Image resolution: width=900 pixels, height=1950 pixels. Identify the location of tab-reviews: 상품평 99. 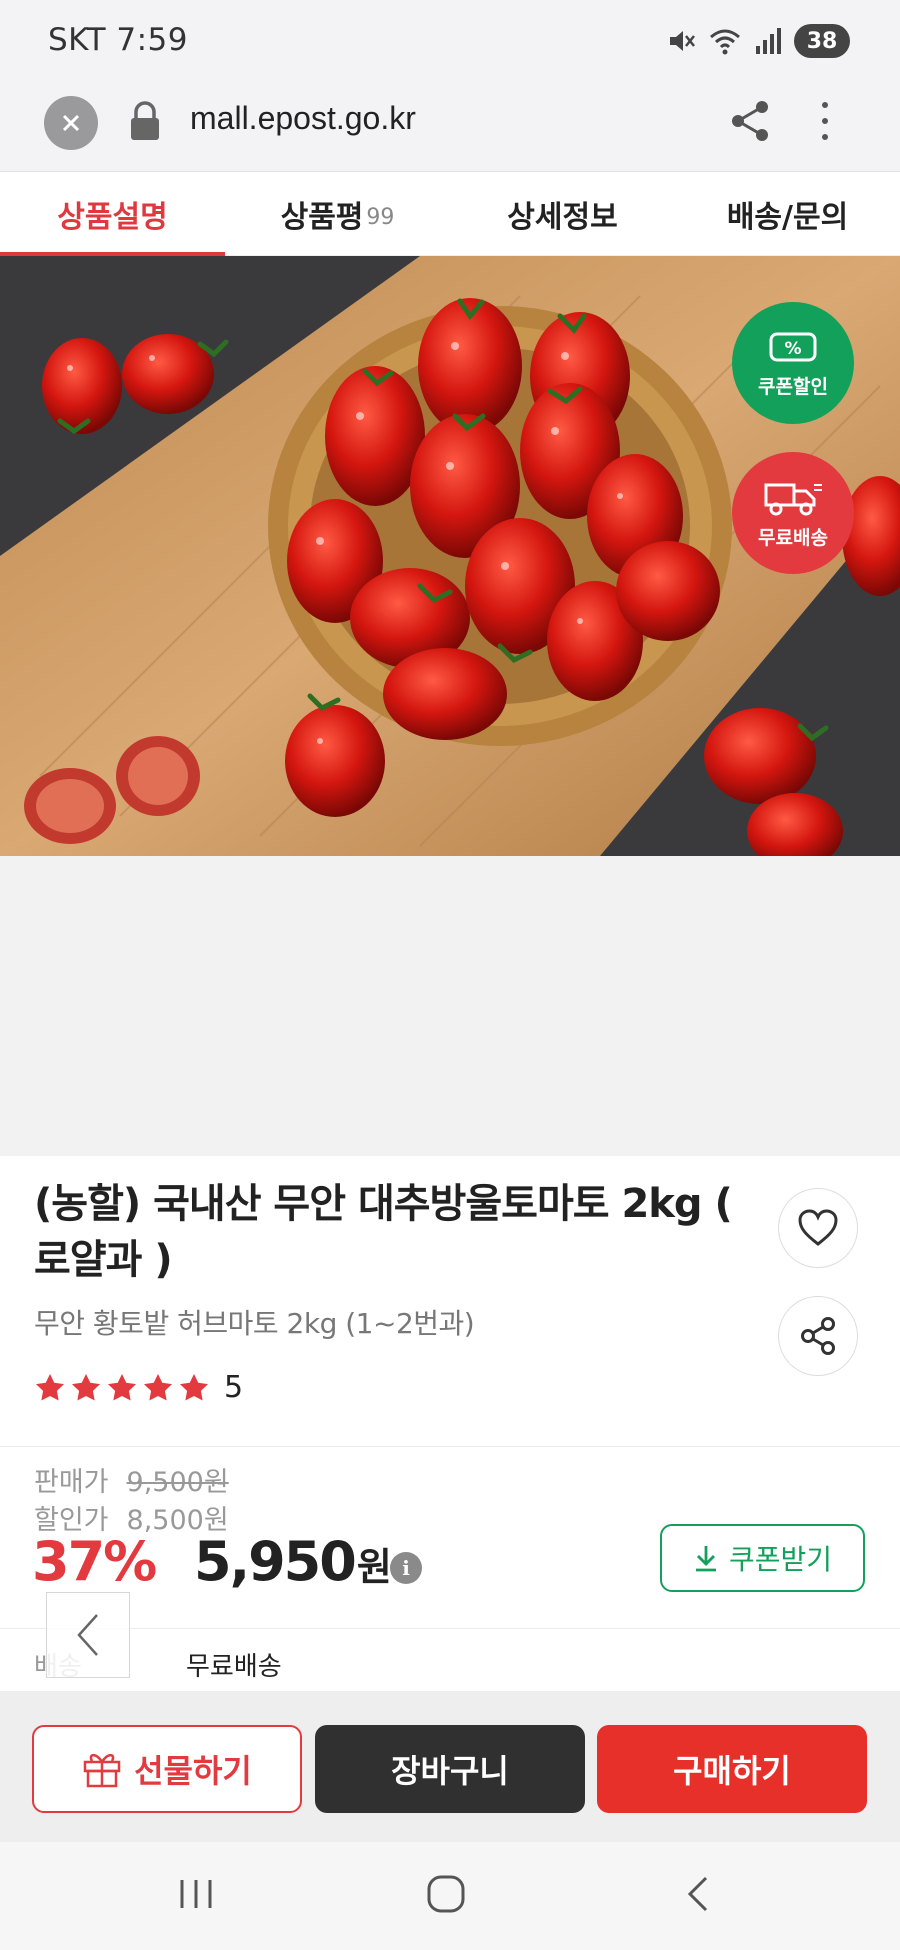
(337, 214).